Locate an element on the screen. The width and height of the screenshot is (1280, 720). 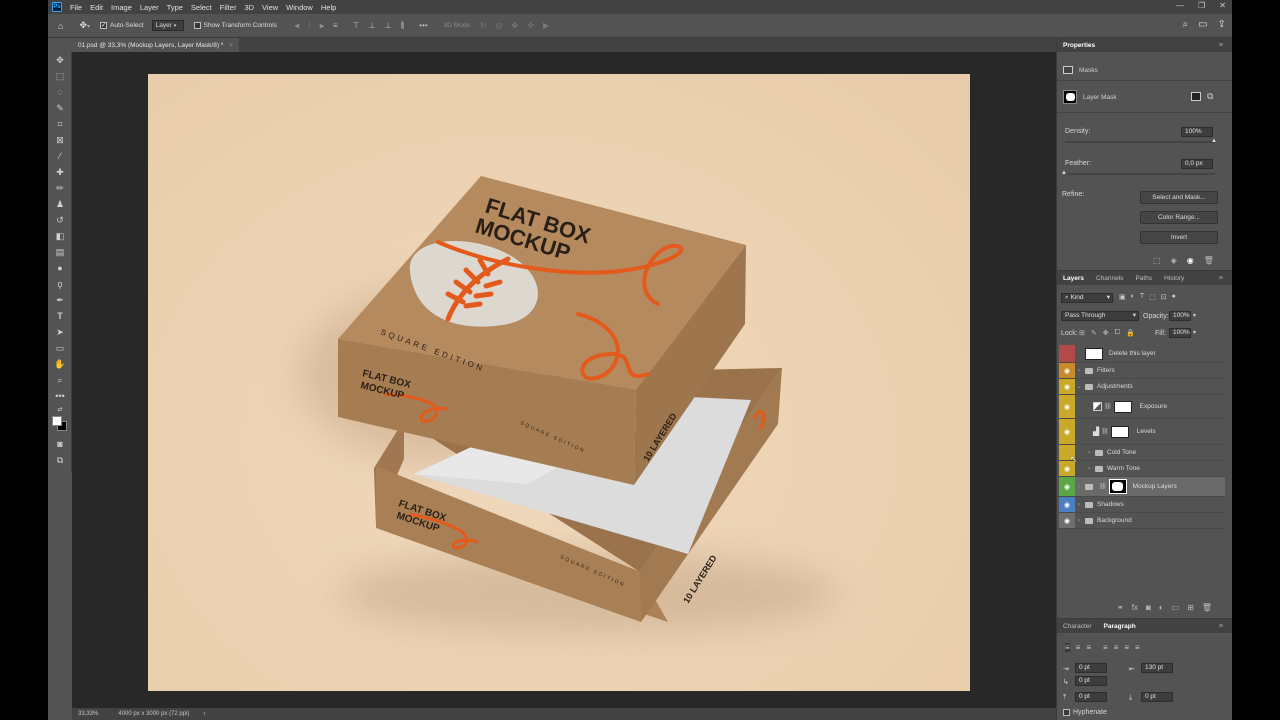
layer-row-delete-this-layer: Delete this layer is located at coordinates (1142, 354).